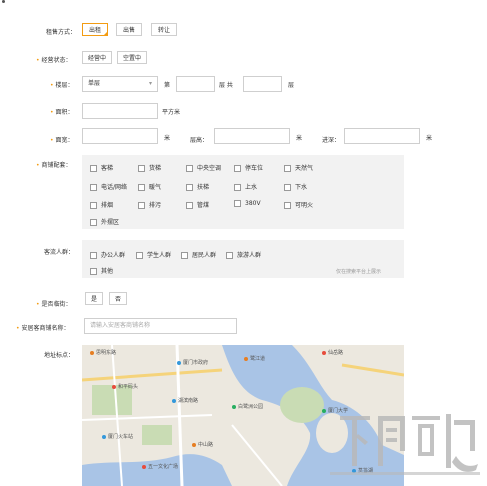 The image size is (487, 486). Describe the element at coordinates (298, 167) in the screenshot. I see `facility-checkbox: 天然气` at that location.